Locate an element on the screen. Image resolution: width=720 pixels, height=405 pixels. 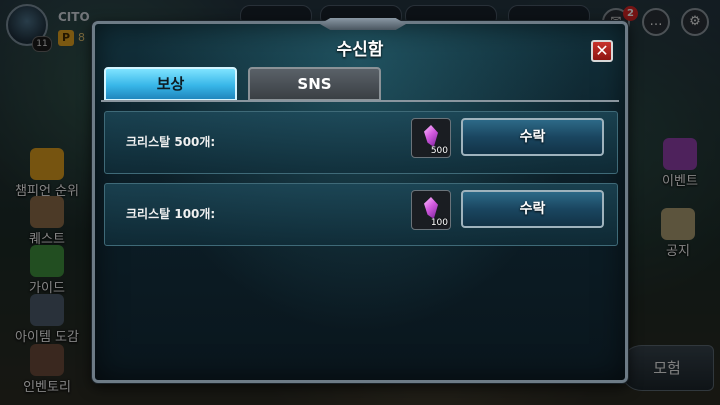
tab-rewards: 보상 is located at coordinates (170, 84).